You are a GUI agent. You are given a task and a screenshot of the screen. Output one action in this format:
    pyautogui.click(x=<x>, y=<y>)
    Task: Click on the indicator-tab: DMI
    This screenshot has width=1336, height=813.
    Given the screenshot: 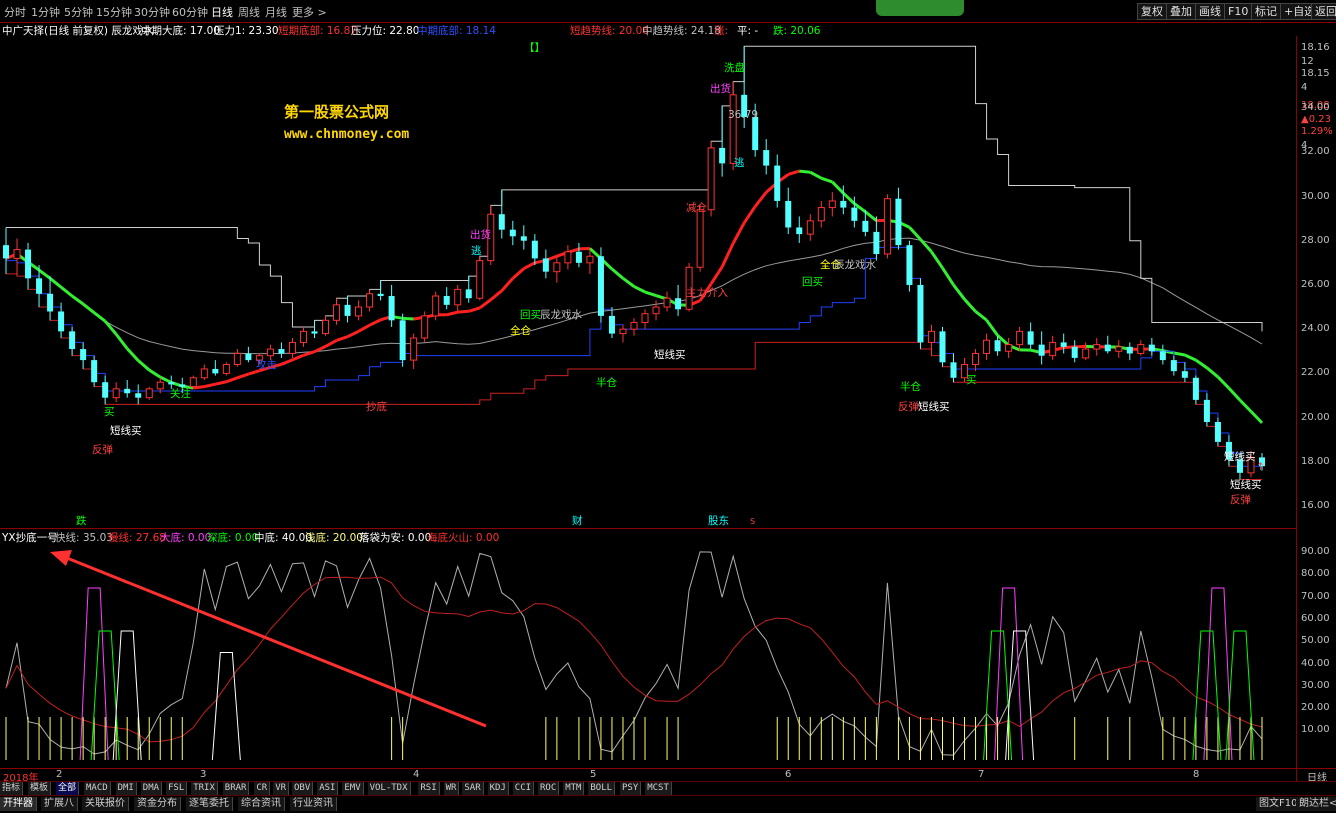 What is the action you would take?
    pyautogui.click(x=126, y=788)
    